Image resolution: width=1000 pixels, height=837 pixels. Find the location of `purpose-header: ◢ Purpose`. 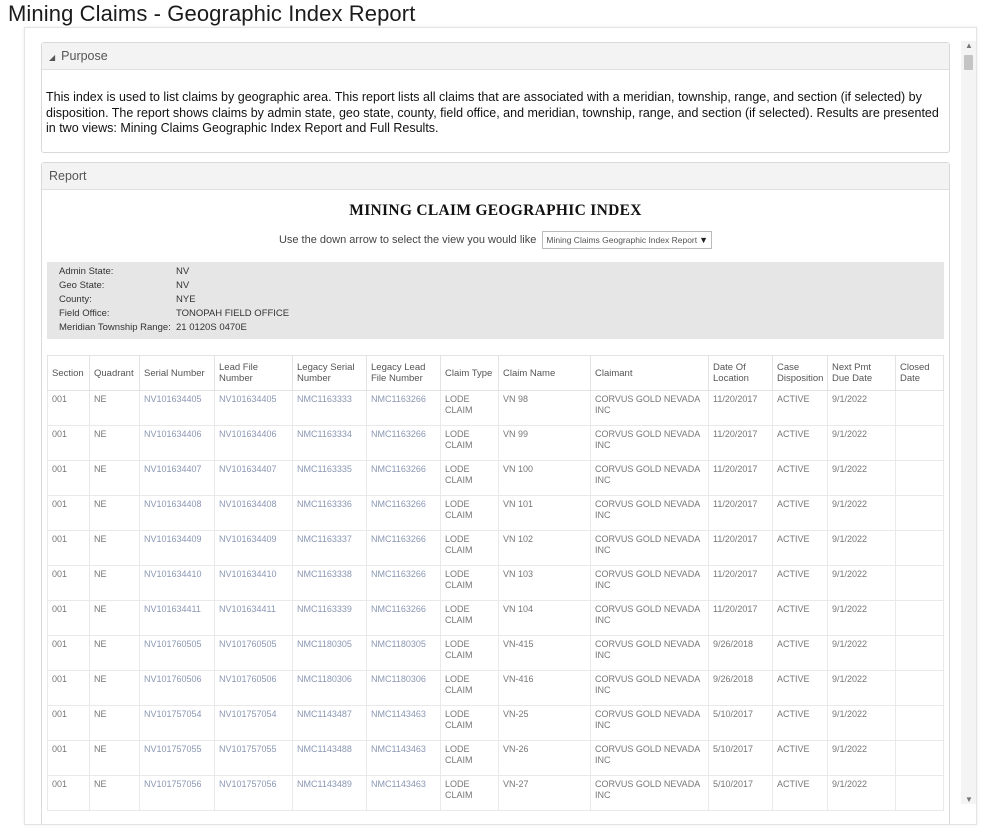

purpose-header: ◢ Purpose is located at coordinates (495, 56).